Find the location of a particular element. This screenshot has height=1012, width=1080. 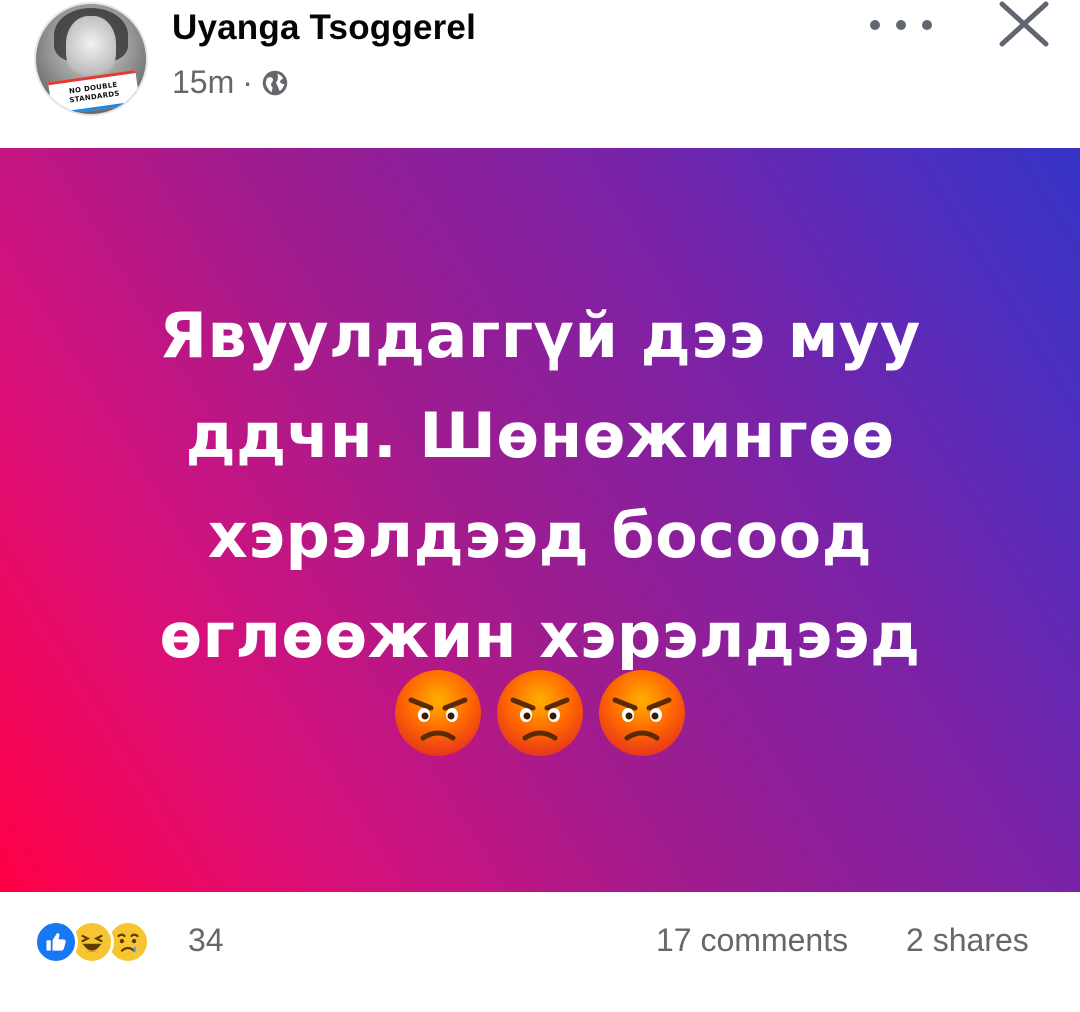

post-text-line: Явуулдаггүй дээ муу is located at coordinates (540, 335).